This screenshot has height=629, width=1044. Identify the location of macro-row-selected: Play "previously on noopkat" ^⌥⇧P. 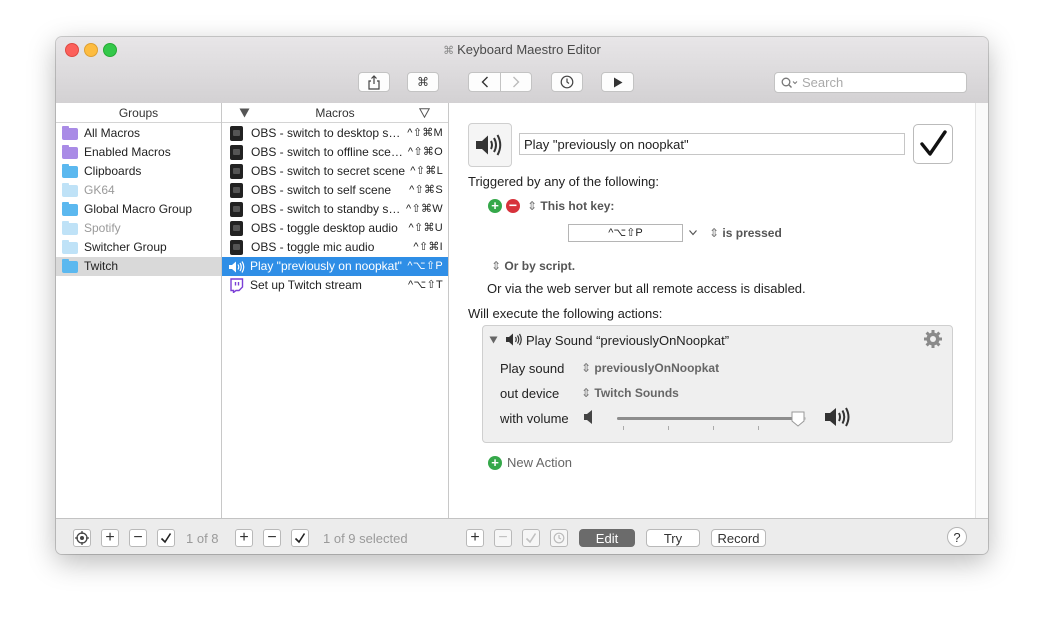
(335, 266).